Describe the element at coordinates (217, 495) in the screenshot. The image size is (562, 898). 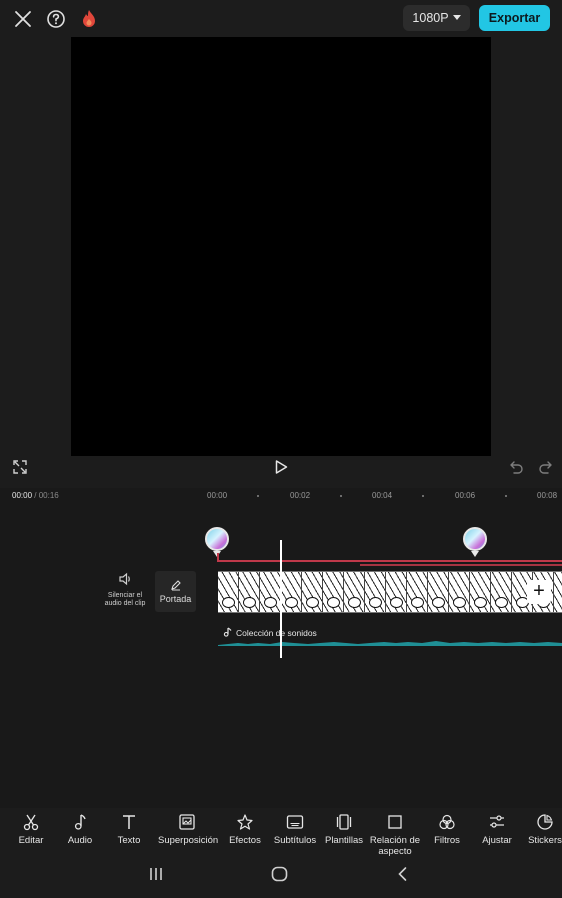
I see `ruler-tick: 00:00` at that location.